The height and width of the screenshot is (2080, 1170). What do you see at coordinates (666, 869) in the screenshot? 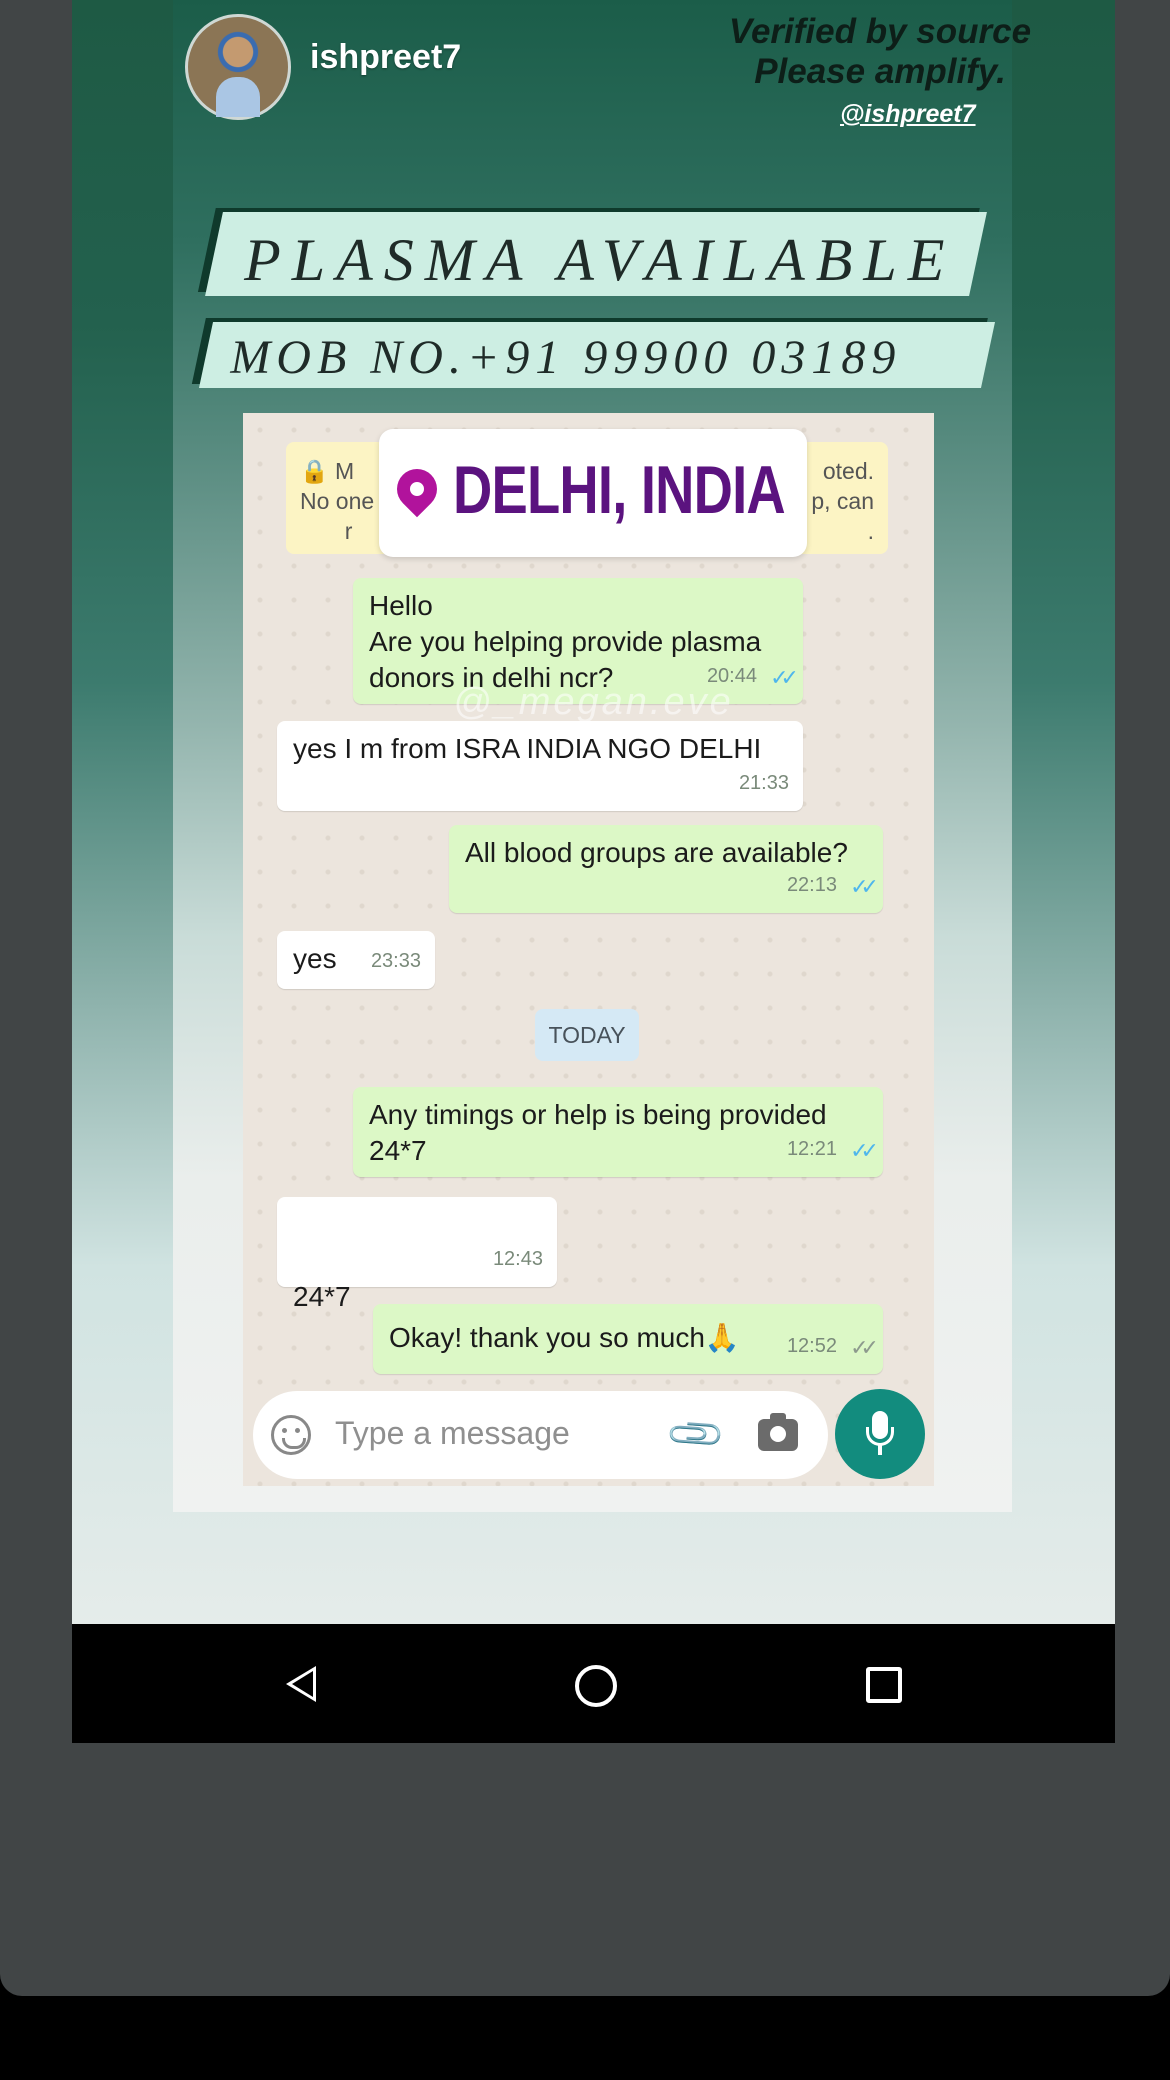
I see `message-outgoing: All blood groups are available? 22:13 ✓✓` at bounding box center [666, 869].